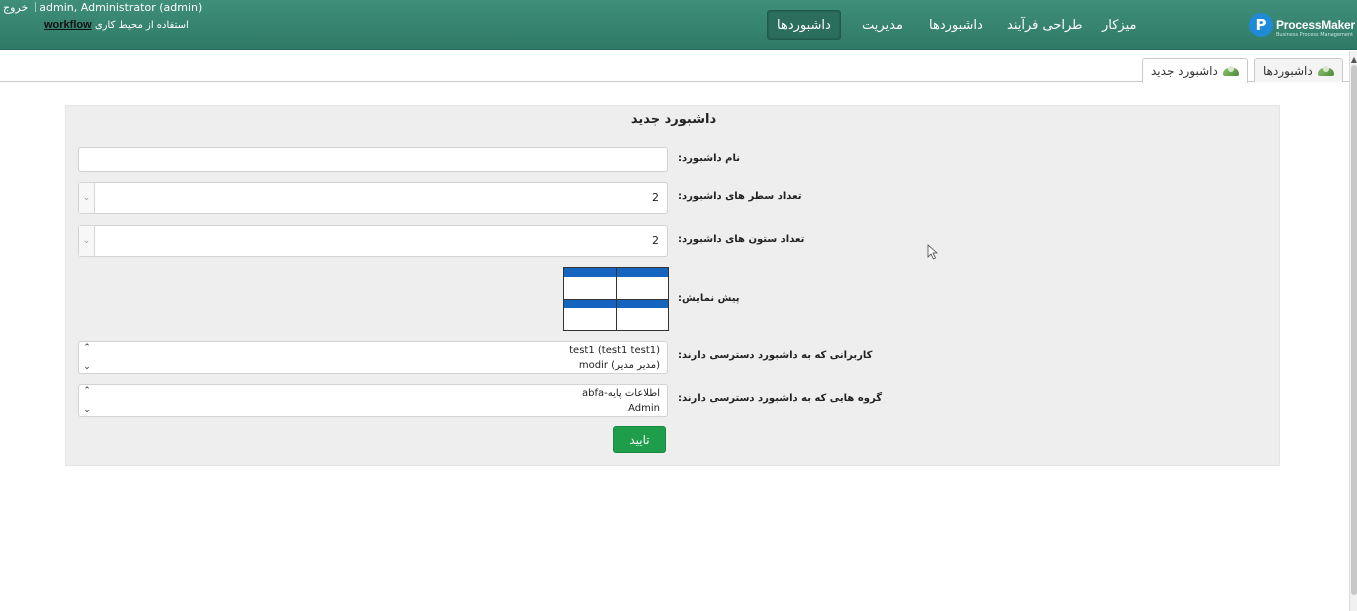 Image resolution: width=1357 pixels, height=611 pixels. I want to click on list-item: test1 (test1 test1), so click(614, 350).